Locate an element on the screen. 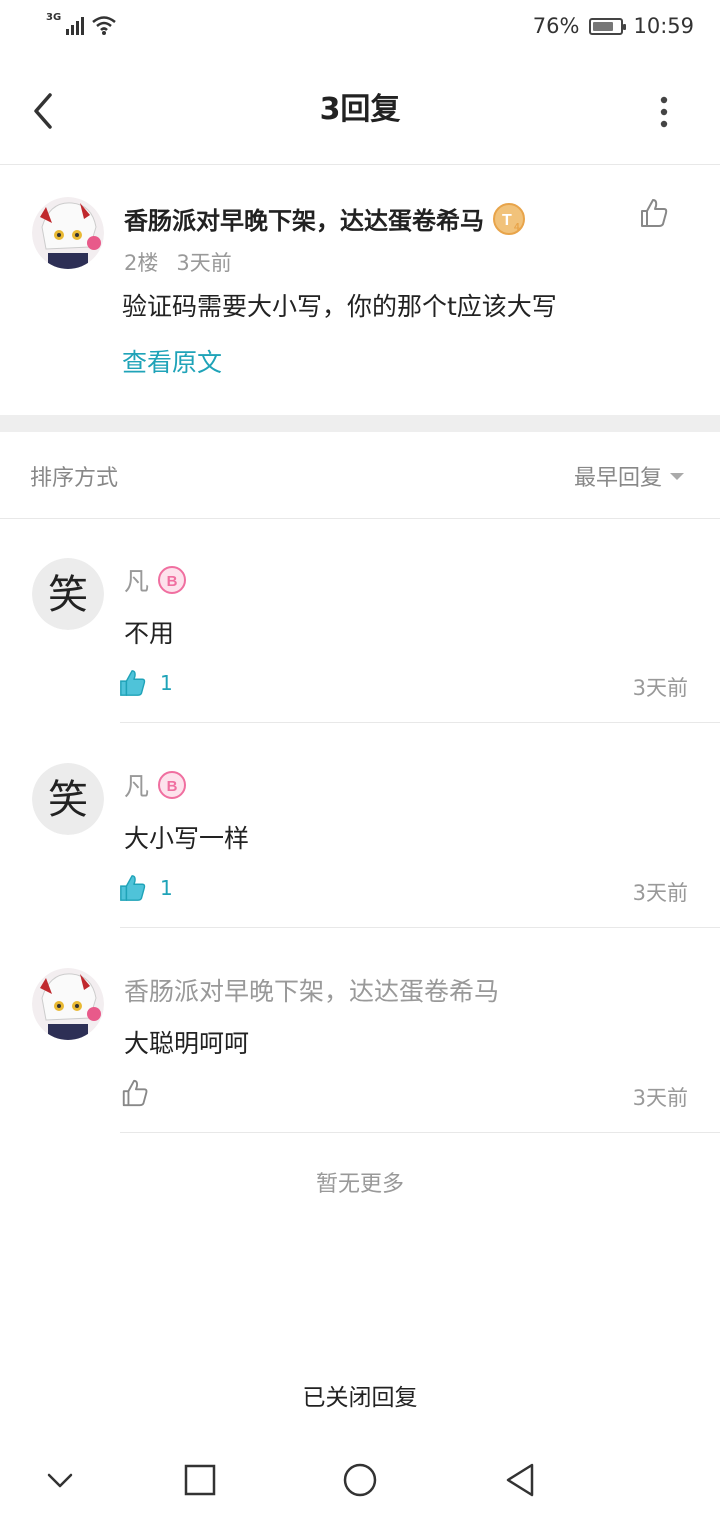 The image size is (720, 1520). wifi-icon is located at coordinates (104, 25).